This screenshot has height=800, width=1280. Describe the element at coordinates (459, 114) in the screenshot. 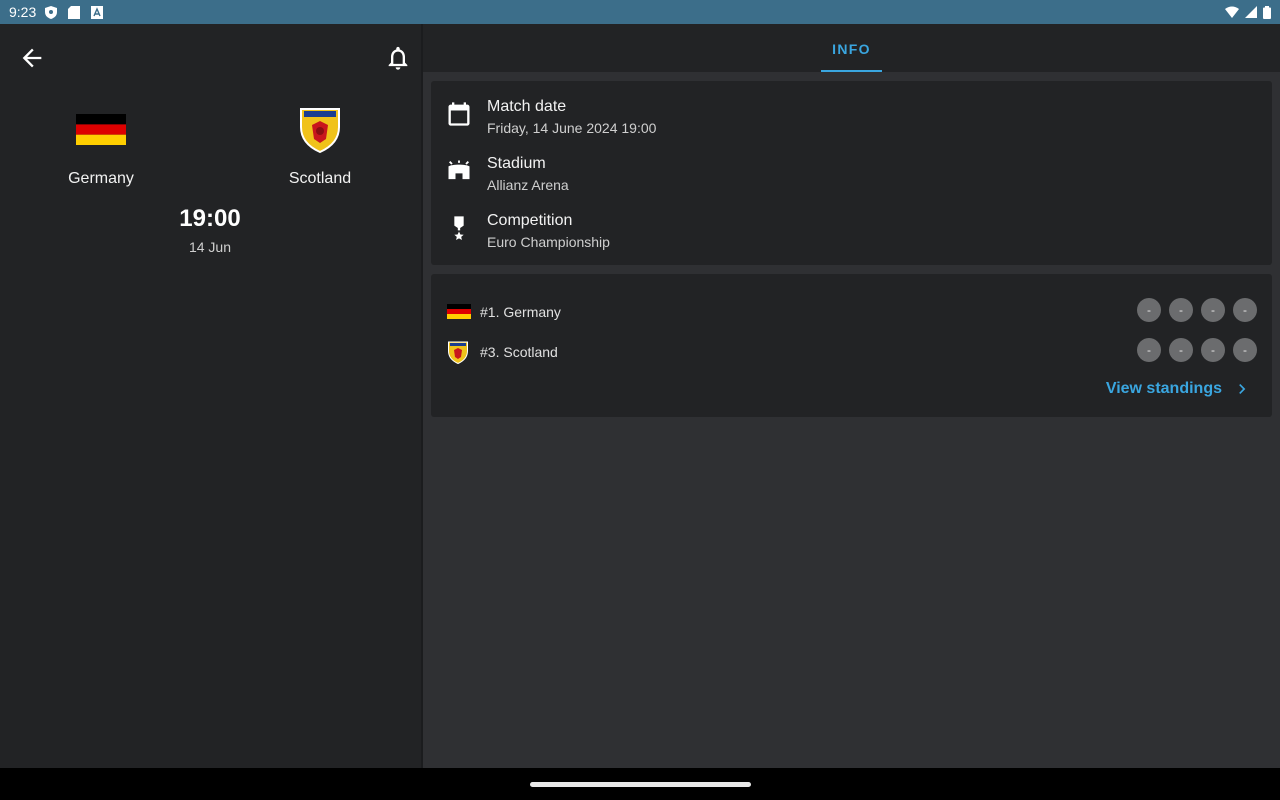

I see `calendar-icon` at that location.